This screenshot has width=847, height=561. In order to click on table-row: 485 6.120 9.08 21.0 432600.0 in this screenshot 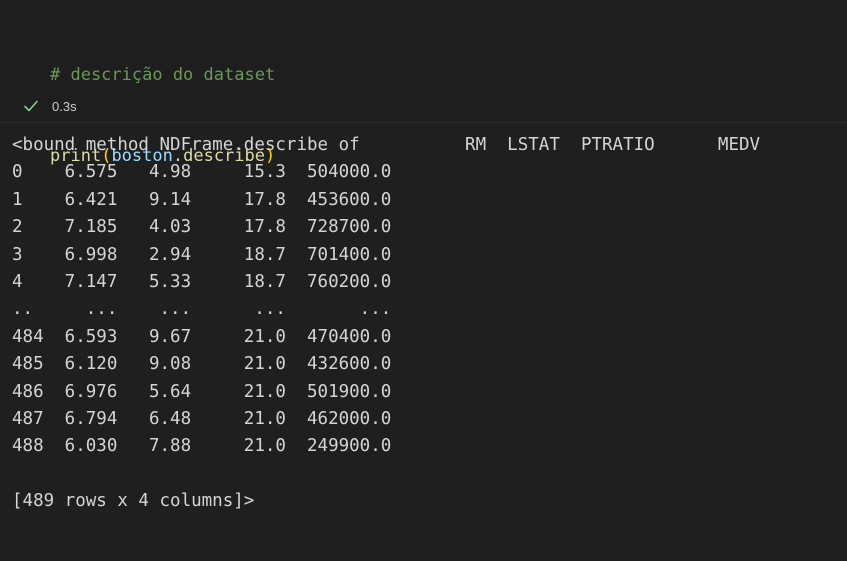, I will do `click(202, 364)`.